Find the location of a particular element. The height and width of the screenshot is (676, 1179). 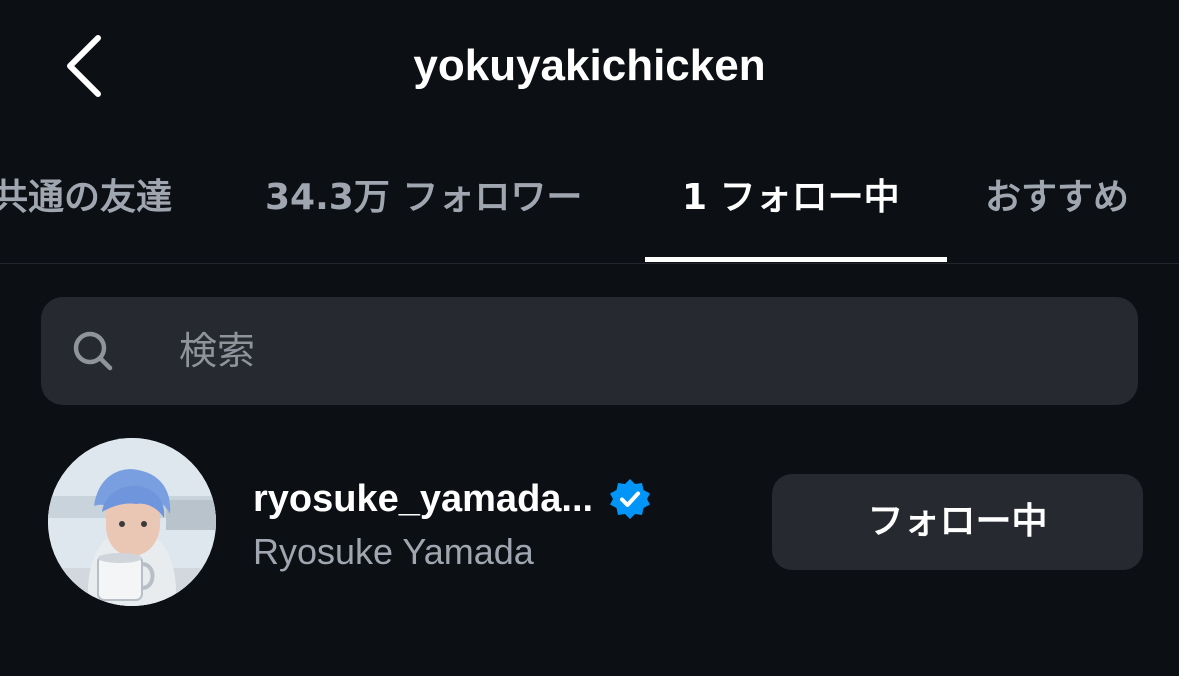

search-input: 検索 is located at coordinates (589, 351).